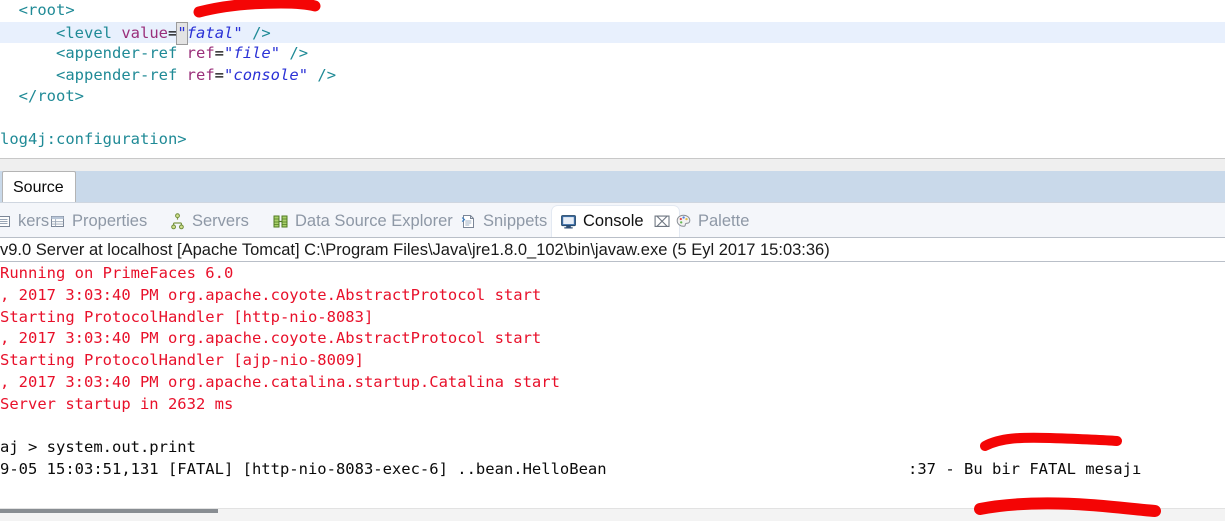 The image size is (1225, 521). I want to click on view-tab-console: Console ⌧, so click(615, 221).